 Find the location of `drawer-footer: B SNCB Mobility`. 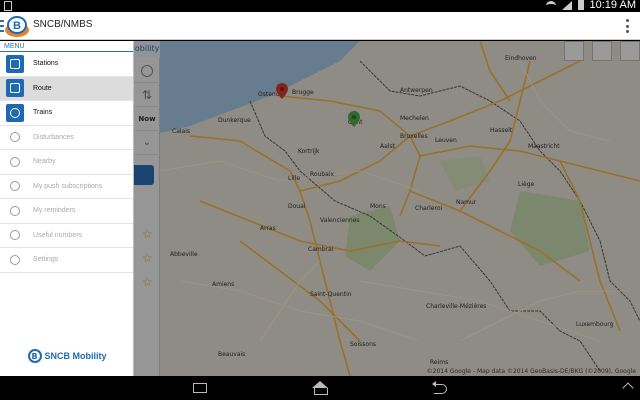

drawer-footer: B SNCB Mobility is located at coordinates (67, 356).